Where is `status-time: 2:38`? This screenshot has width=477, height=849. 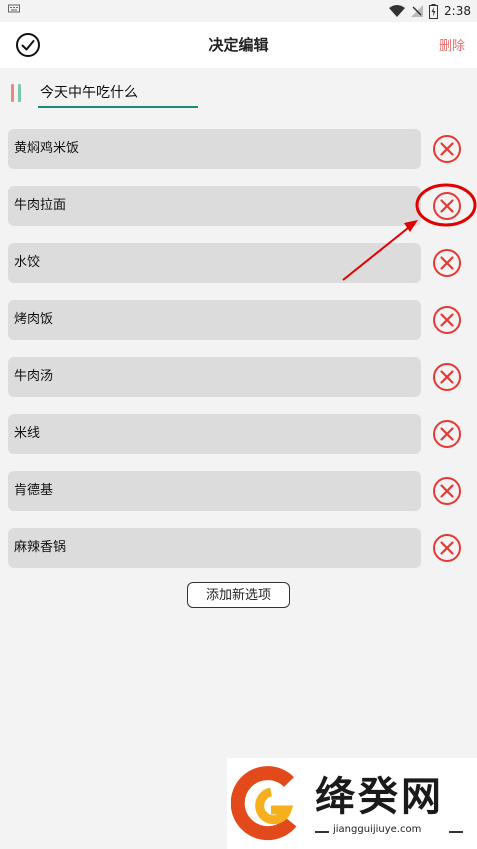
status-time: 2:38 is located at coordinates (457, 11).